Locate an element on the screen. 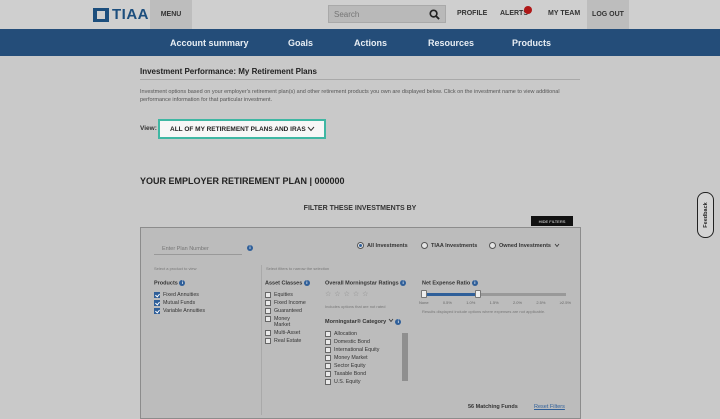  log-out-button: LOG OUT is located at coordinates (608, 14).